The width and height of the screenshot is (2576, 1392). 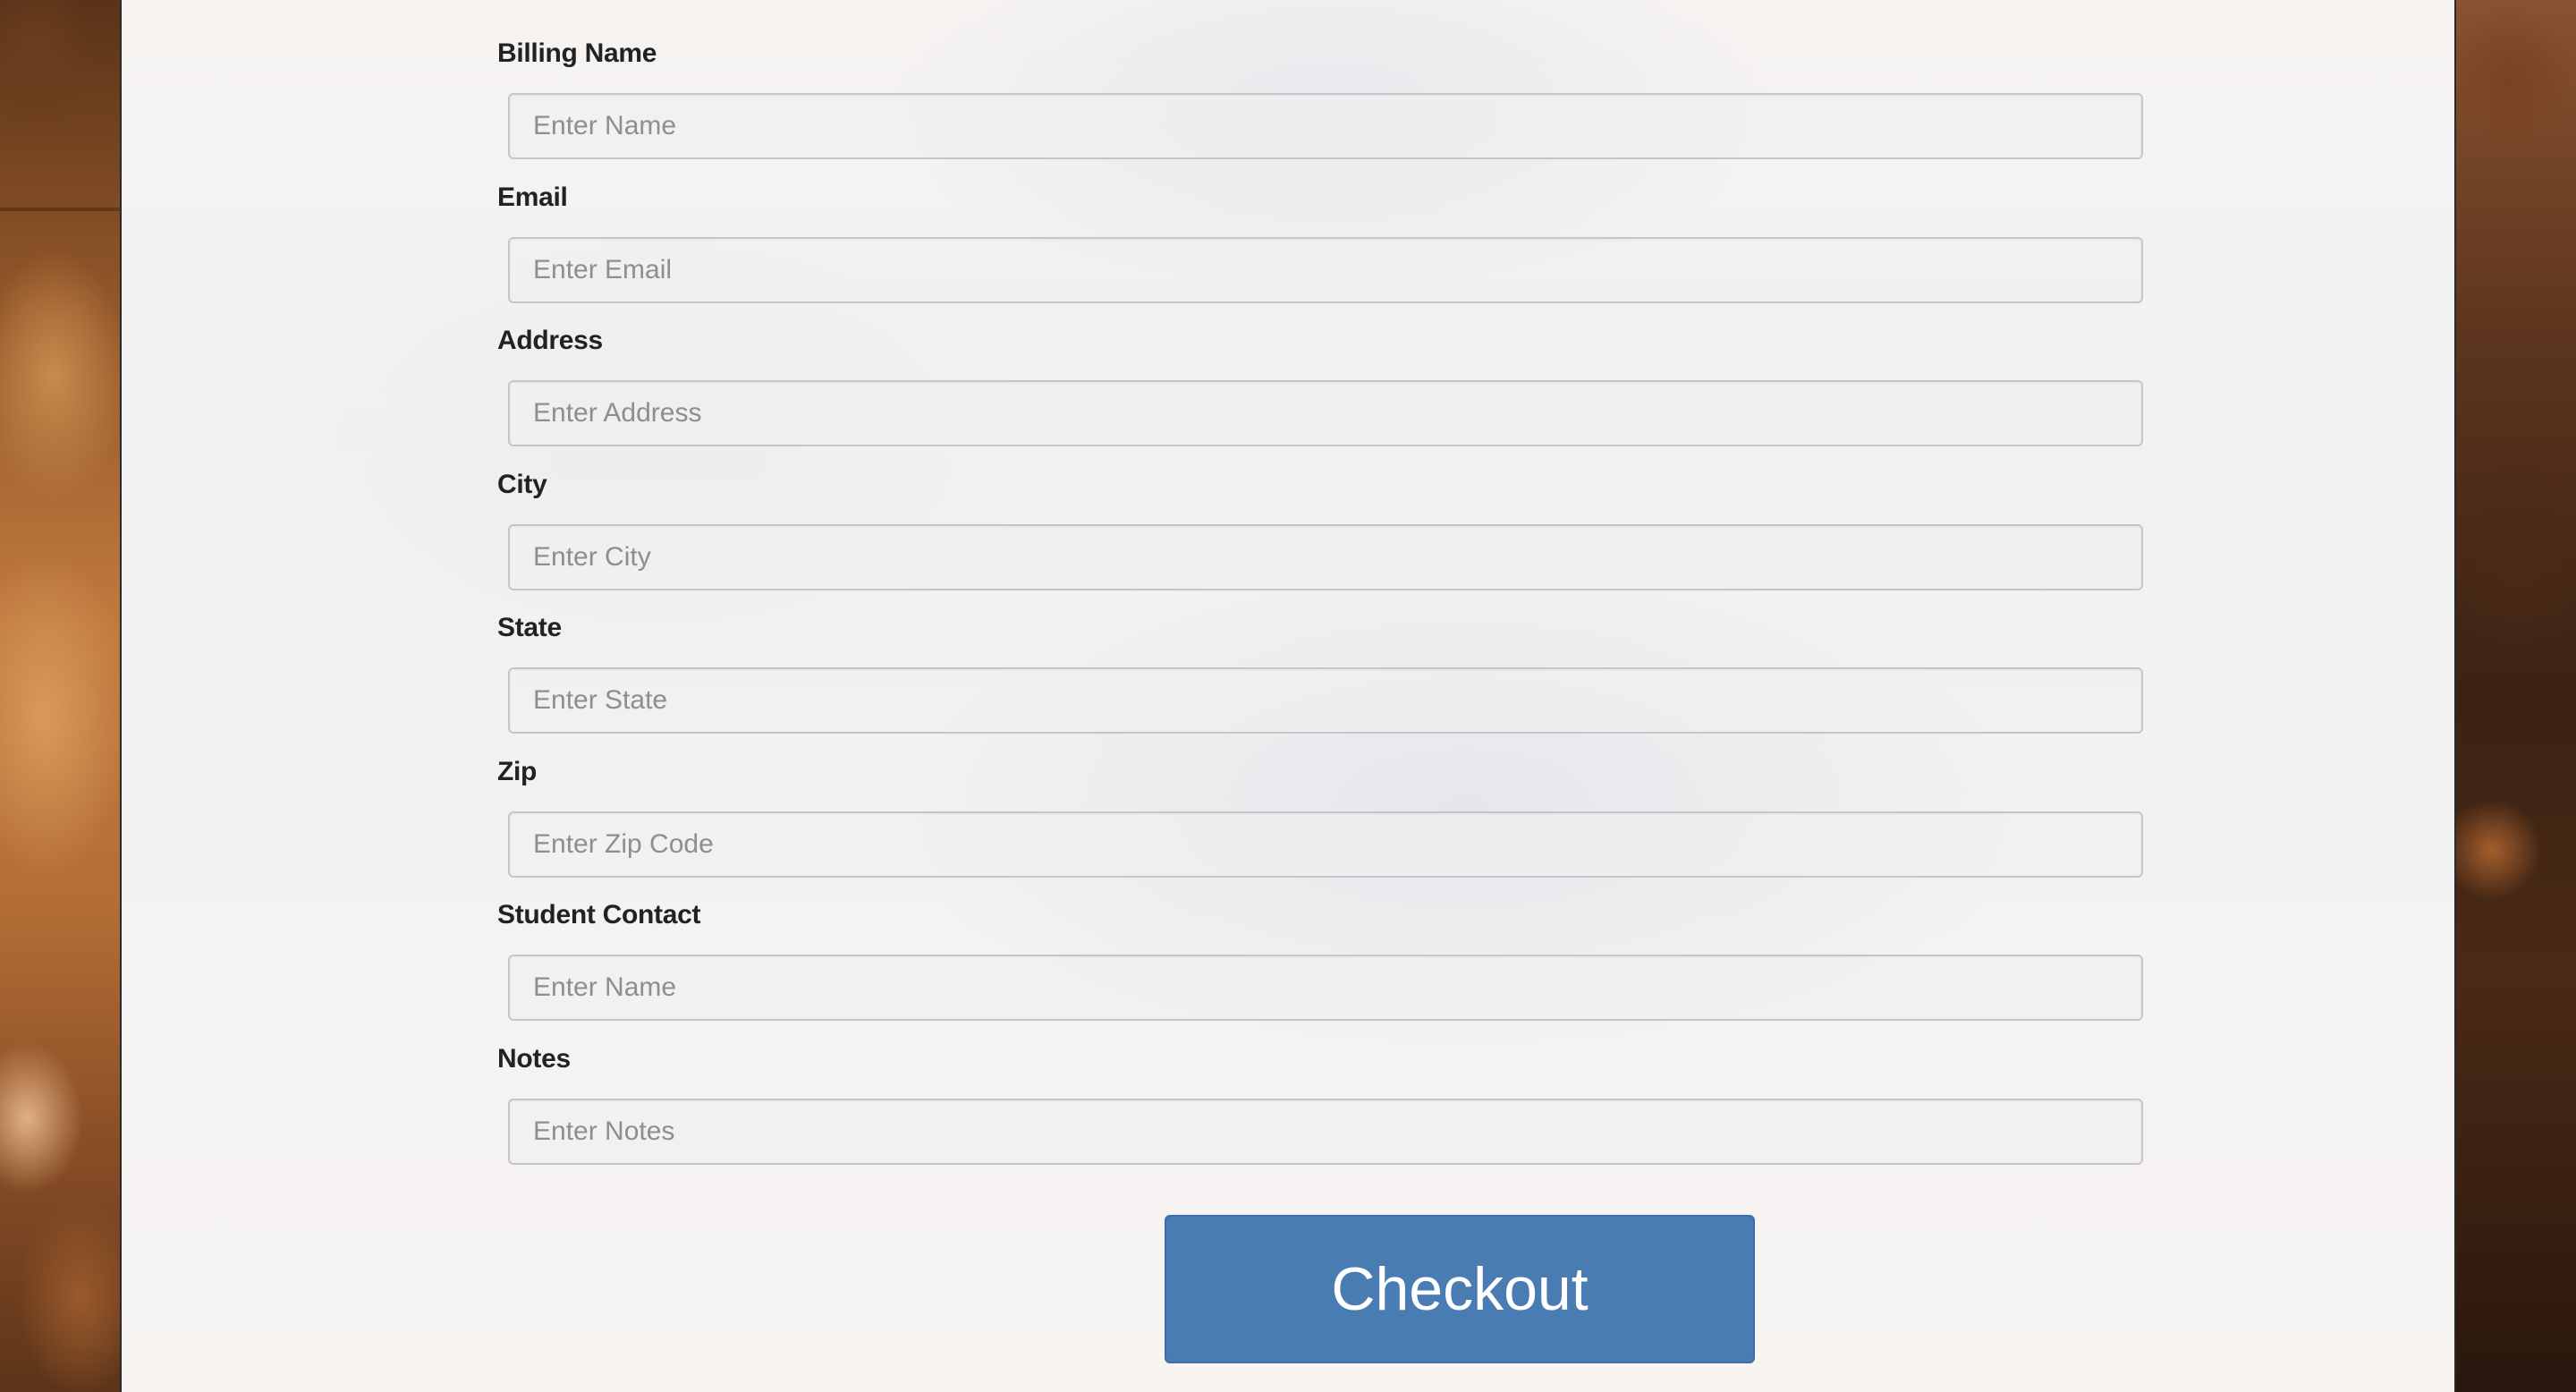 I want to click on state-field: State, so click(x=1320, y=682).